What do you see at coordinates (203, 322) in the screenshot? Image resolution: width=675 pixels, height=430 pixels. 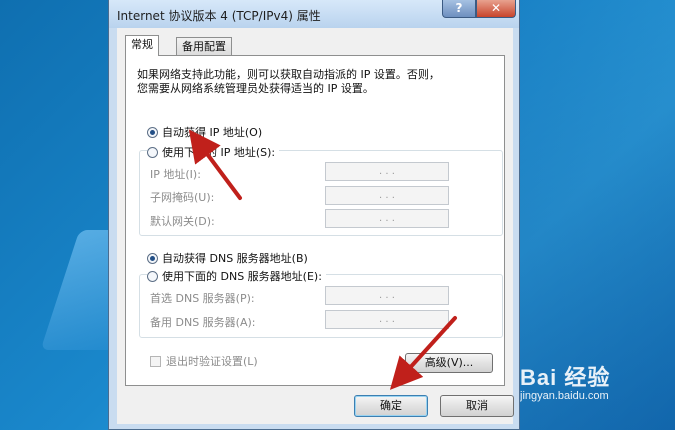 I see `alternate-dns-label: 备用 DNS 服务器(A):` at bounding box center [203, 322].